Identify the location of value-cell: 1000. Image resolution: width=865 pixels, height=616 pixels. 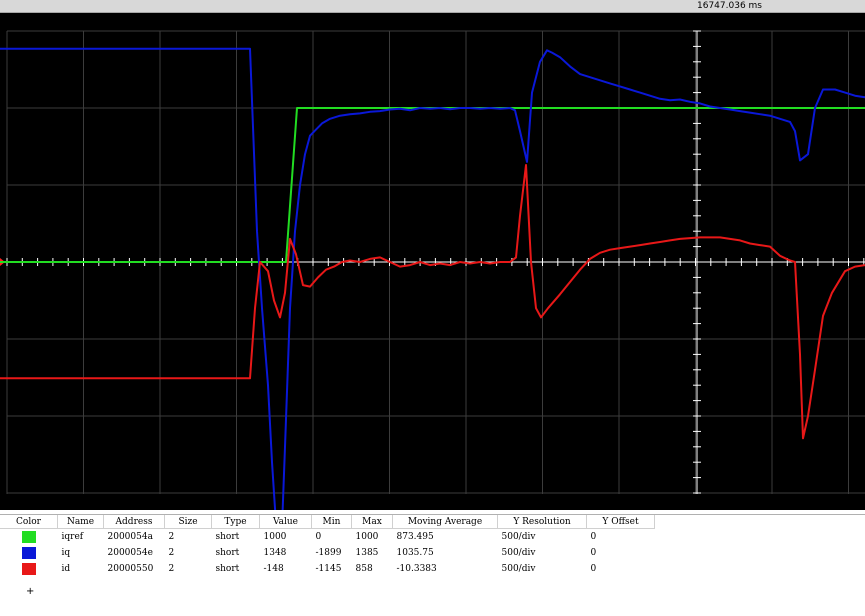
(275, 537).